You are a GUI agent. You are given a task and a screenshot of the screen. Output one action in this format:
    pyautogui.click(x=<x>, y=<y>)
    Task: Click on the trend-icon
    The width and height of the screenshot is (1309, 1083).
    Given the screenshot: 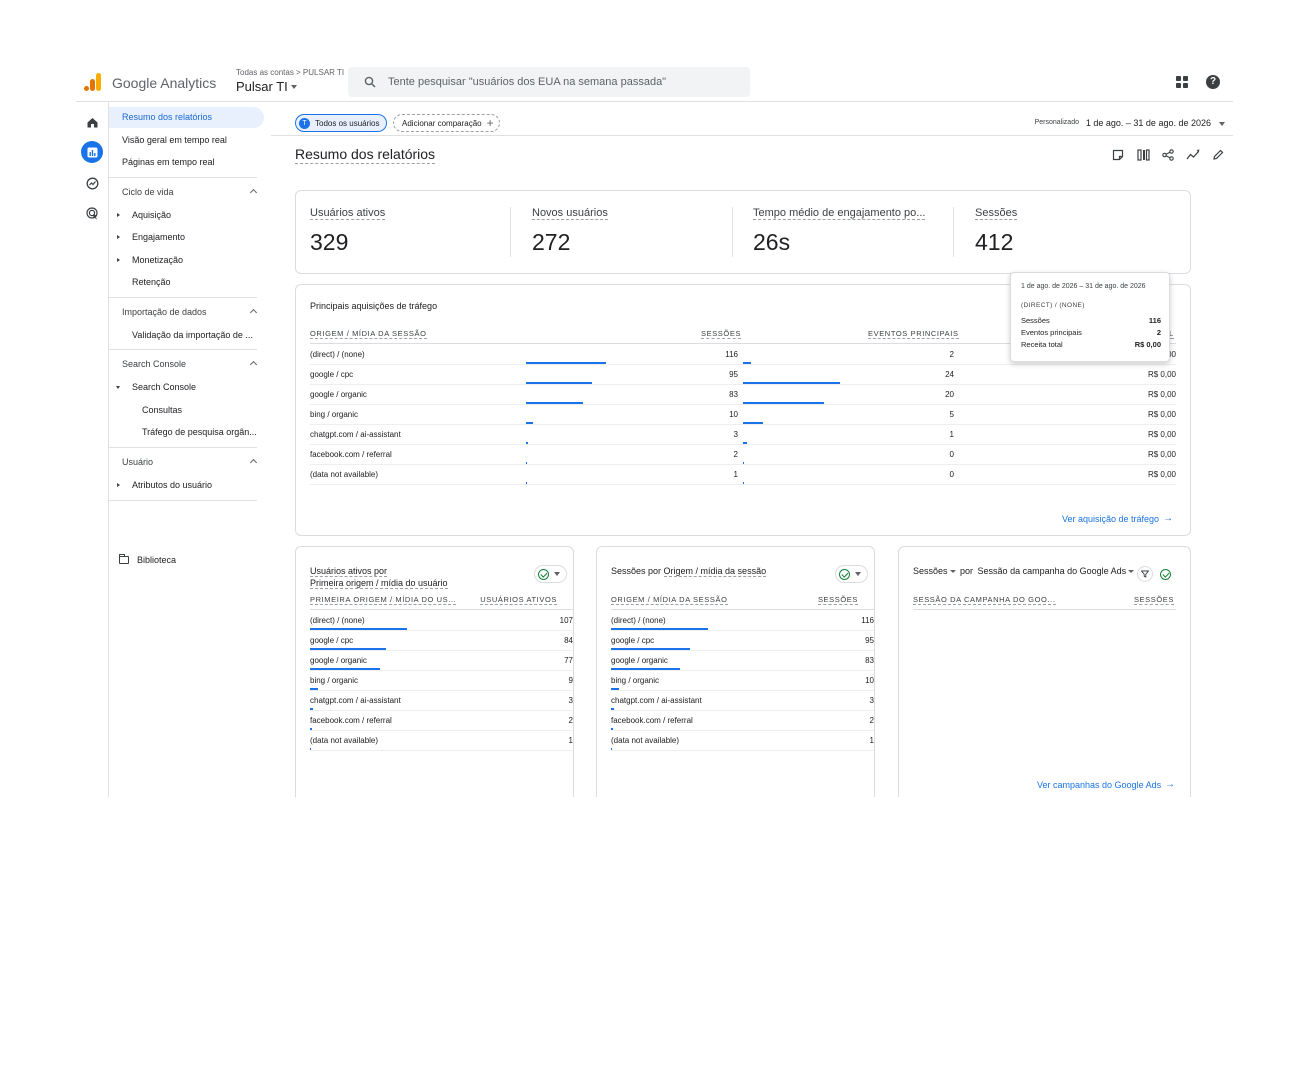 What is the action you would take?
    pyautogui.click(x=1193, y=155)
    